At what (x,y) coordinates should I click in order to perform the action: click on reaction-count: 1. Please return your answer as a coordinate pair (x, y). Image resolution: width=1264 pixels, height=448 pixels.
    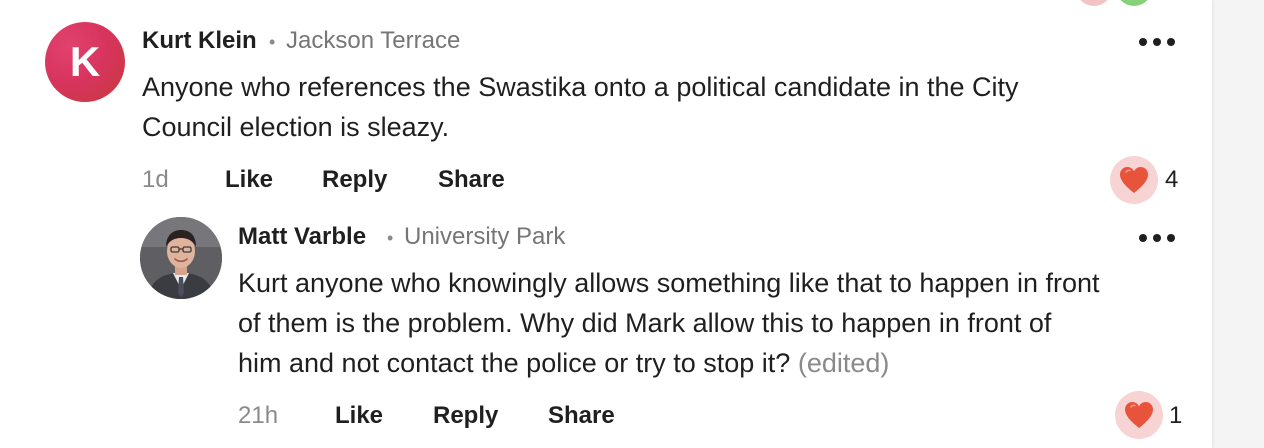
    Looking at the image, I should click on (1176, 415).